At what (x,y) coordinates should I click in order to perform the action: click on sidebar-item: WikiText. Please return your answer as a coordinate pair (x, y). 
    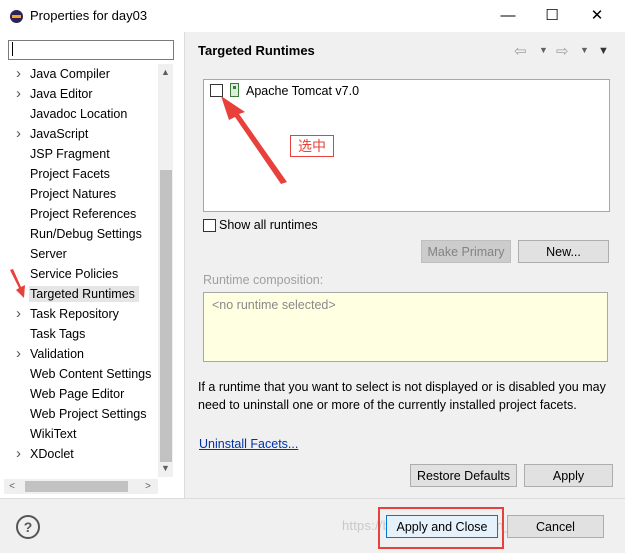
    Looking at the image, I should click on (46, 434).